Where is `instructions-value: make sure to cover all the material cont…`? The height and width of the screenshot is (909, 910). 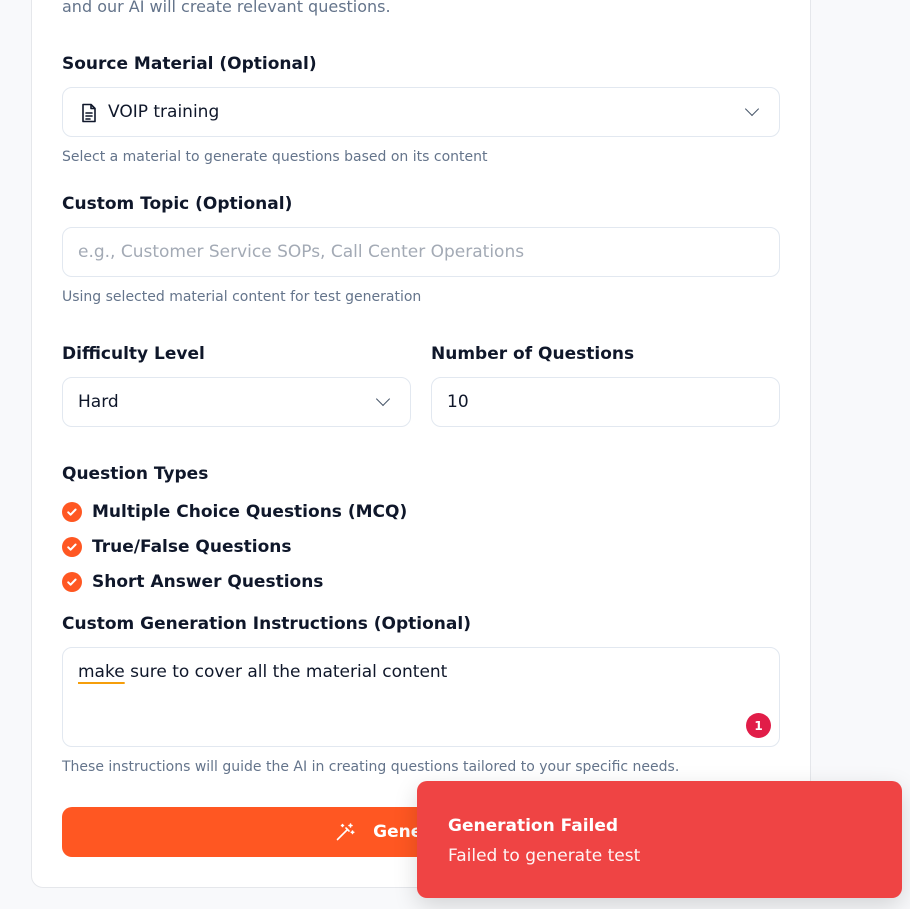 instructions-value: make sure to cover all the material cont… is located at coordinates (262, 672).